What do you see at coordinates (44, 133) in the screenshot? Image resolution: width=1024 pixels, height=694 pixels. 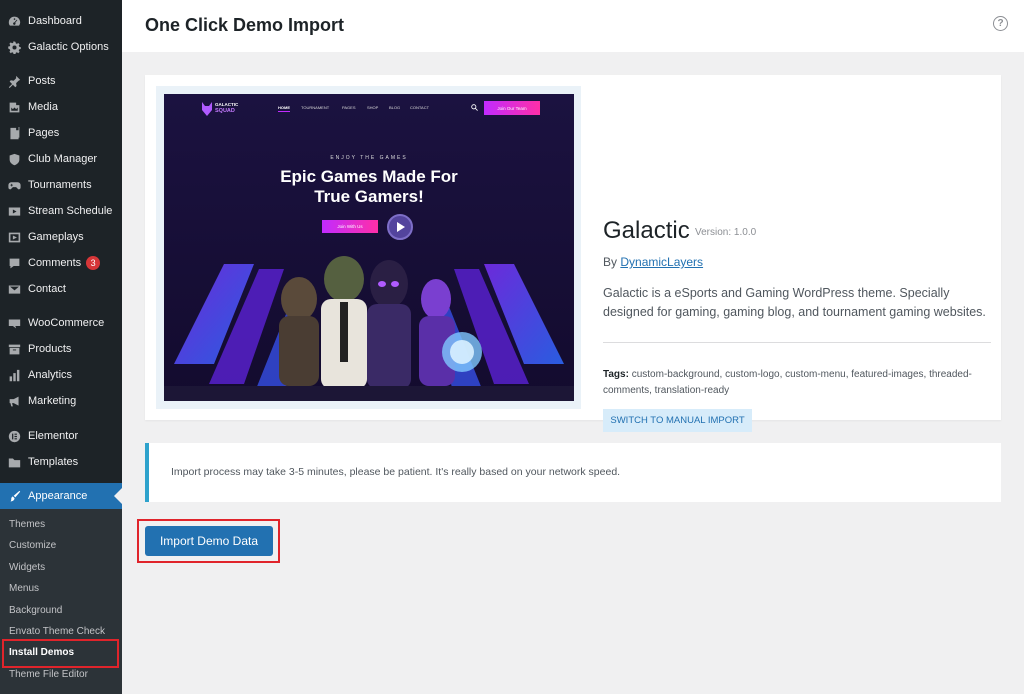 I see `sidebar-item-label: Pages` at bounding box center [44, 133].